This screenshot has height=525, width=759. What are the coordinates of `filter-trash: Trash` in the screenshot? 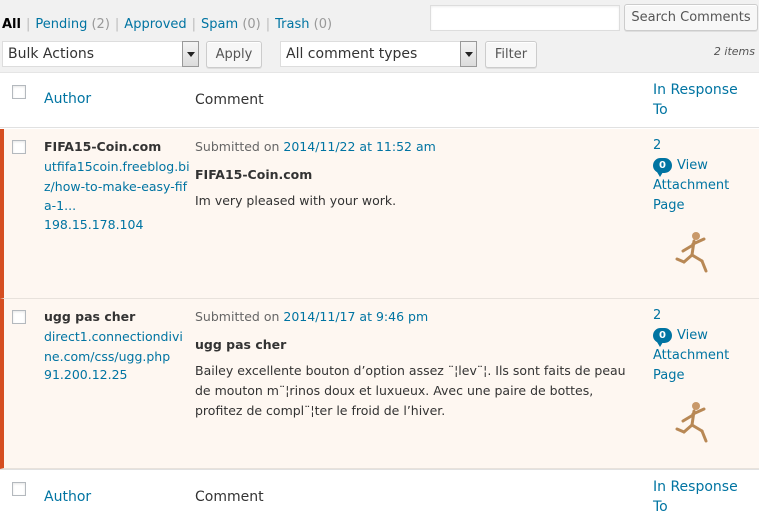 It's located at (292, 24).